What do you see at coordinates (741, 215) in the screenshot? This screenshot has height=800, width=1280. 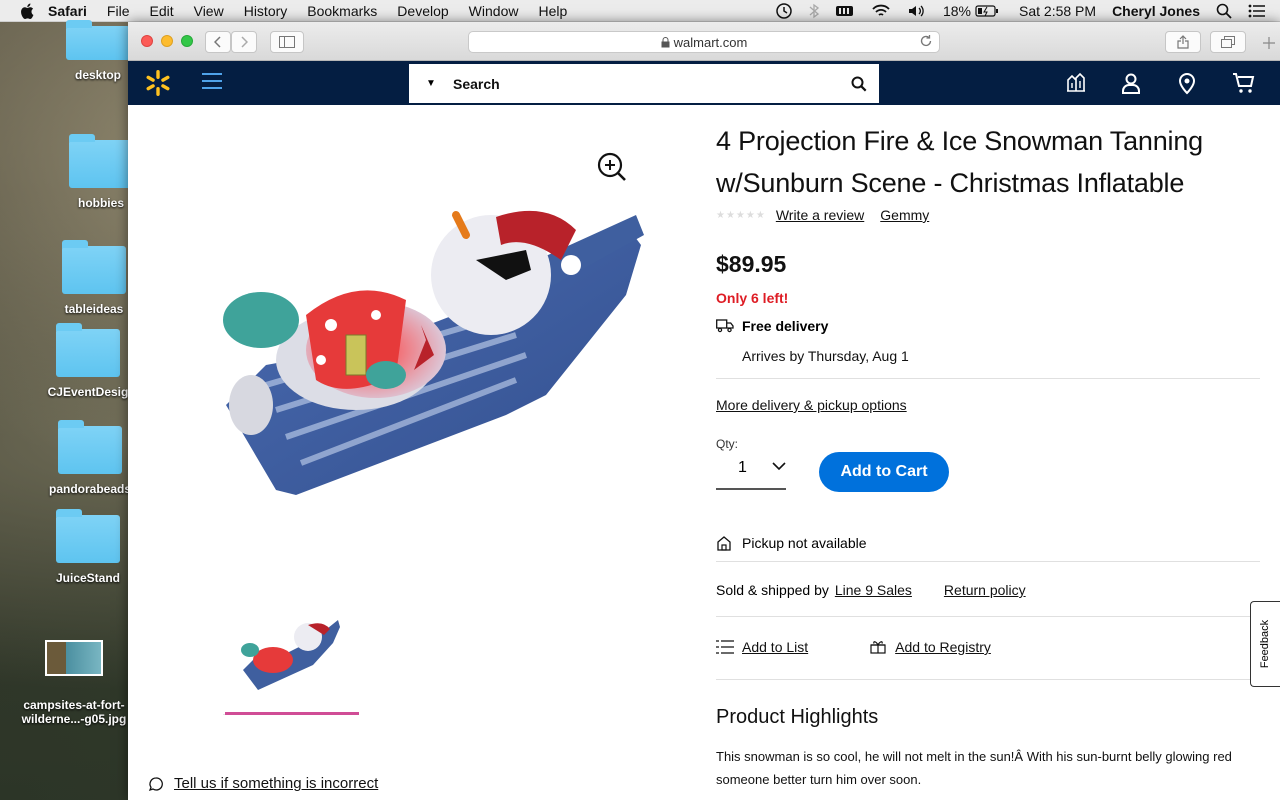 I see `rating-stars: ★★★★★` at bounding box center [741, 215].